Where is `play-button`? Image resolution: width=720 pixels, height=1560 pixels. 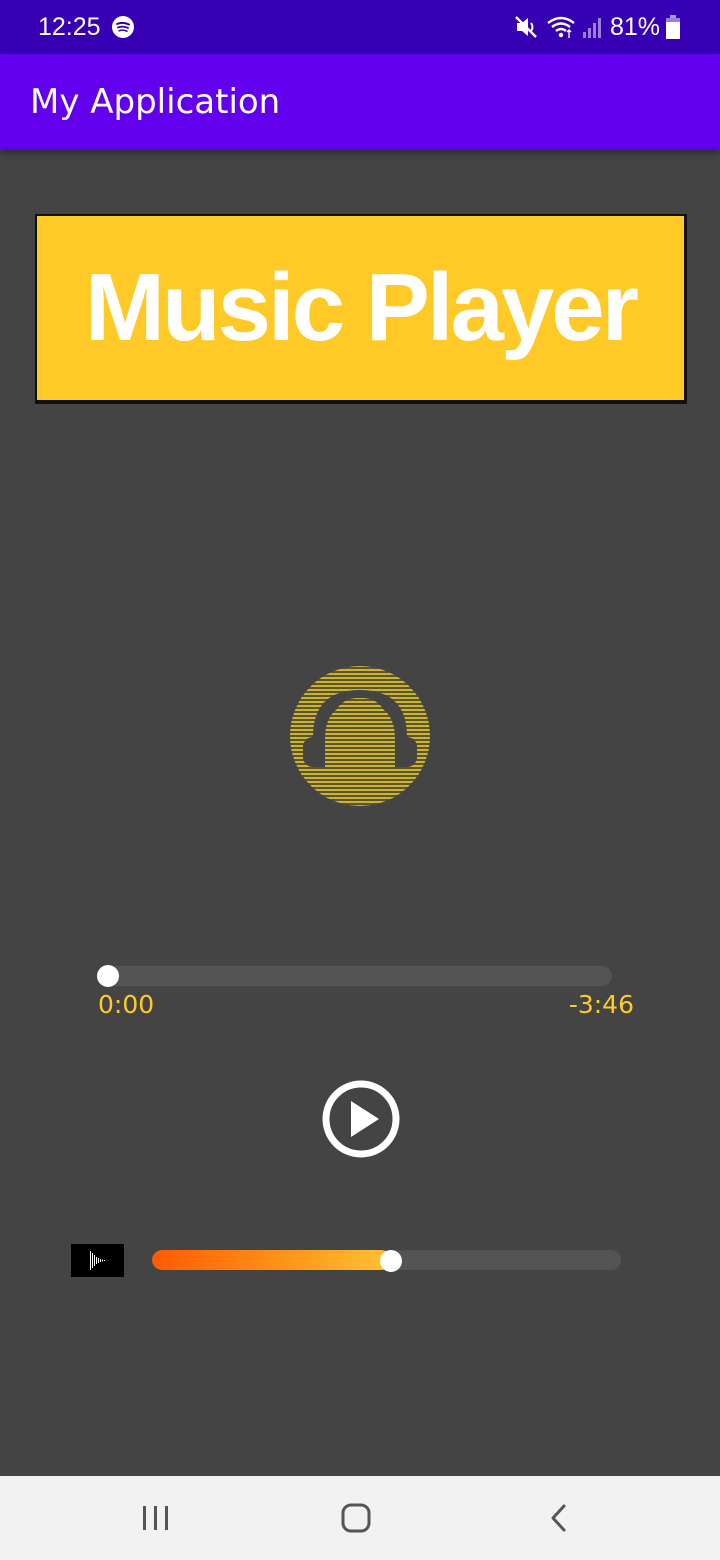
play-button is located at coordinates (361, 1119).